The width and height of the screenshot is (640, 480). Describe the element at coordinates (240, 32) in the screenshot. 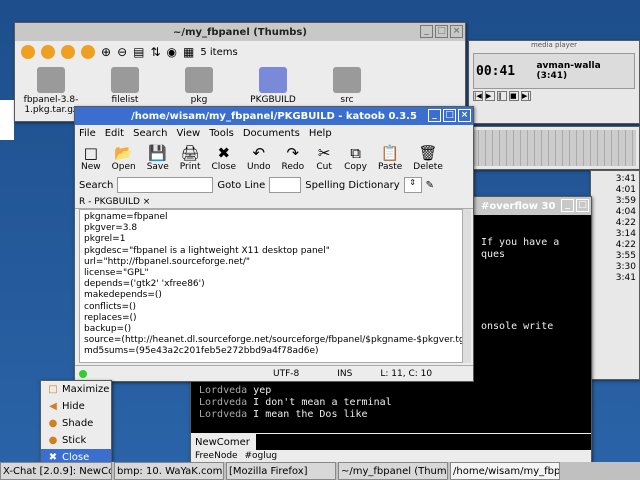

I see `file-manager-title: ~/my_fbpanel (Thumbs)` at that location.